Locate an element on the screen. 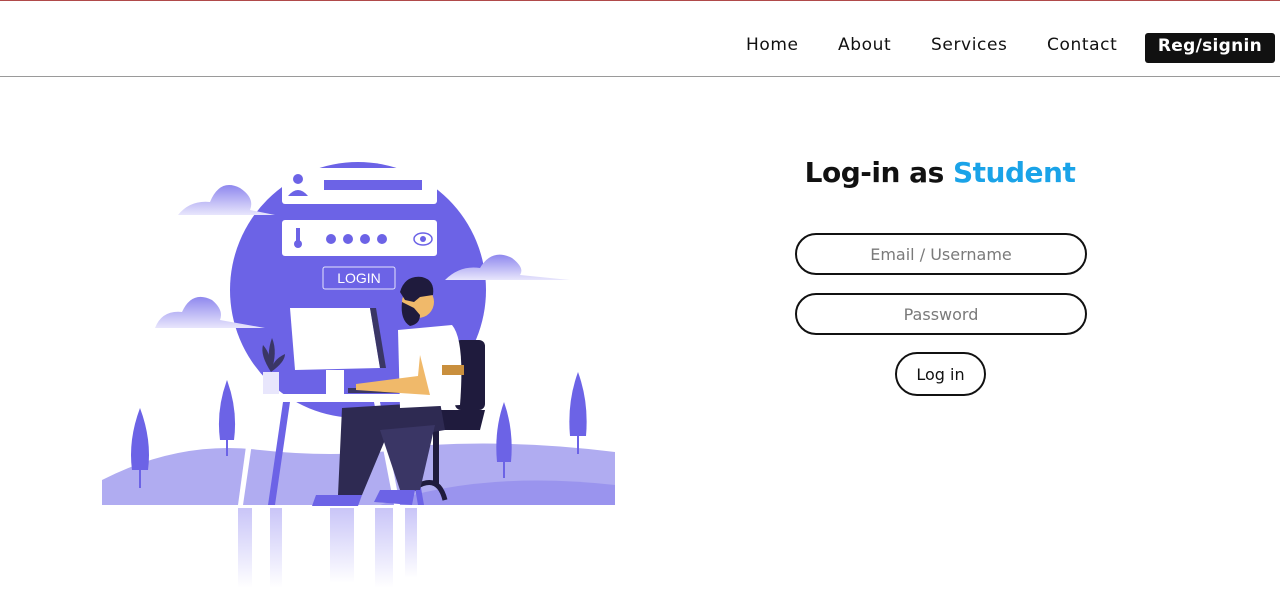 This screenshot has width=1280, height=613. login-submit-button: Log in is located at coordinates (940, 374).